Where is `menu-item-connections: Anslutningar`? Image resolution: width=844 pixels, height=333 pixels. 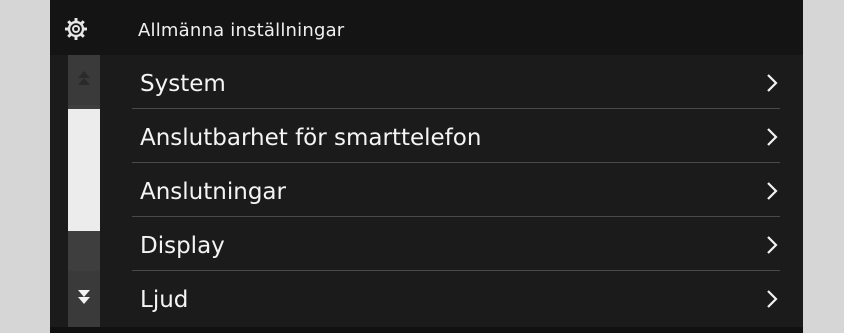 menu-item-connections: Anslutningar is located at coordinates (456, 190).